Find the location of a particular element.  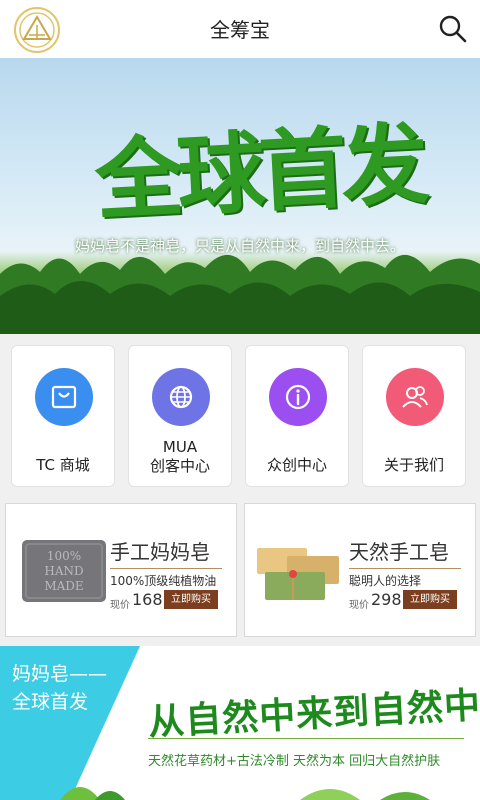

promo-slogan: 从自然中来到自然中去 is located at coordinates (313, 713).